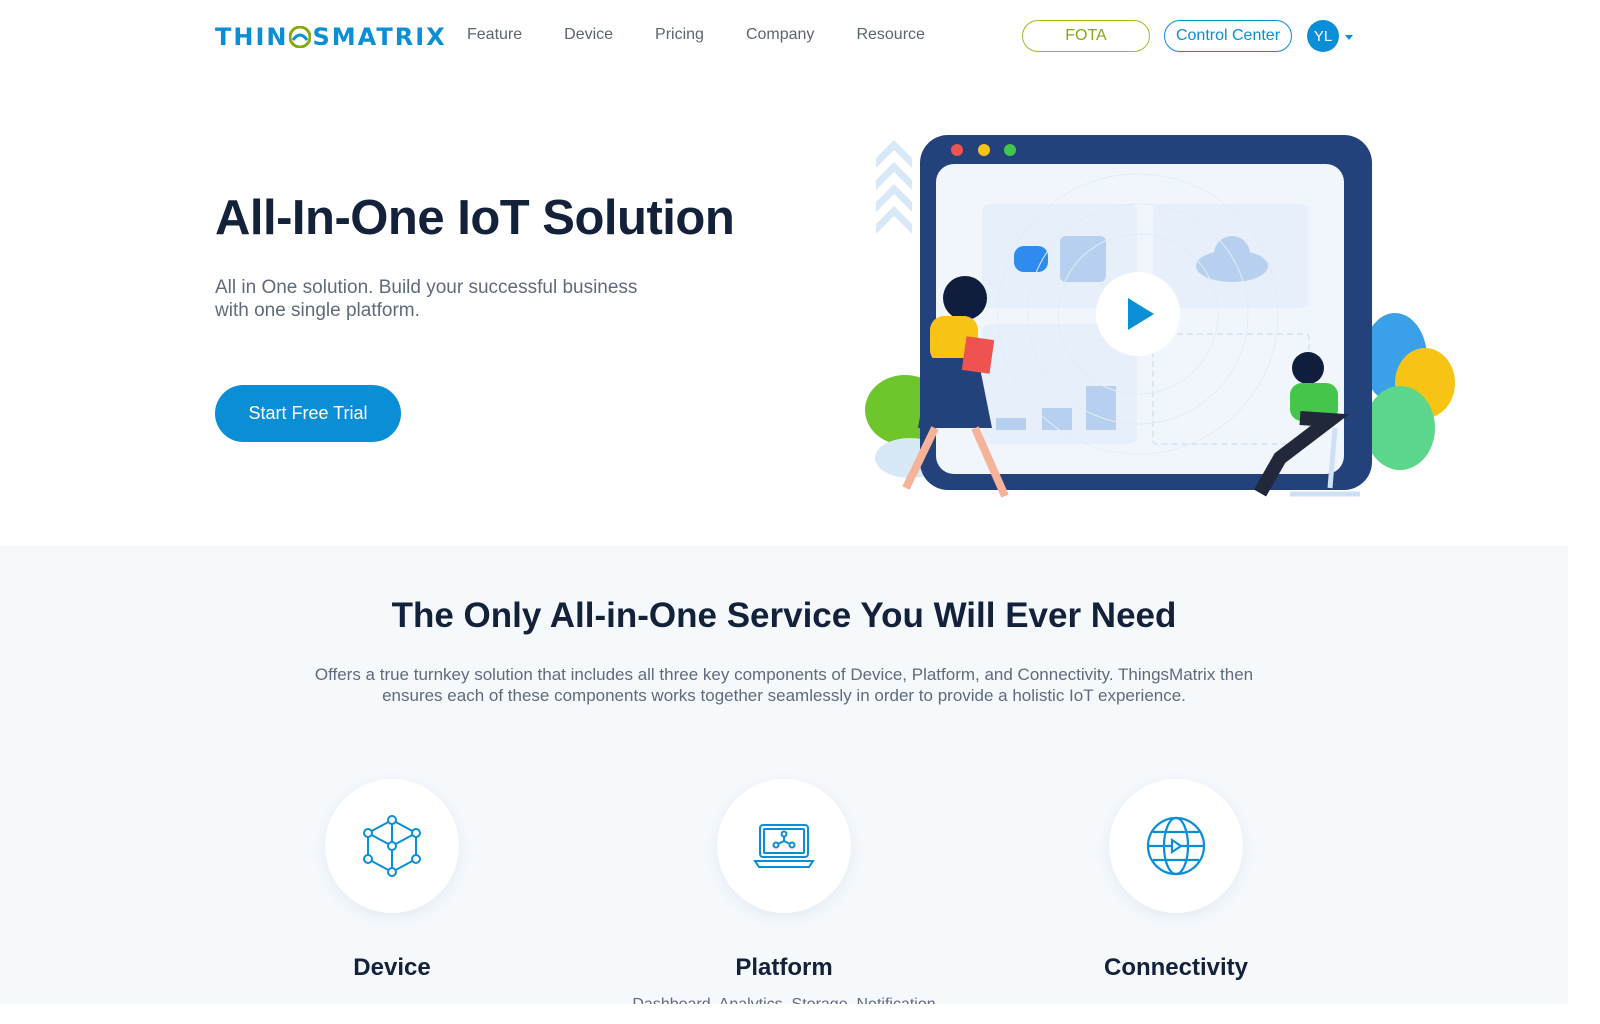  Describe the element at coordinates (1323, 36) in the screenshot. I see `user-avatar: YL` at that location.